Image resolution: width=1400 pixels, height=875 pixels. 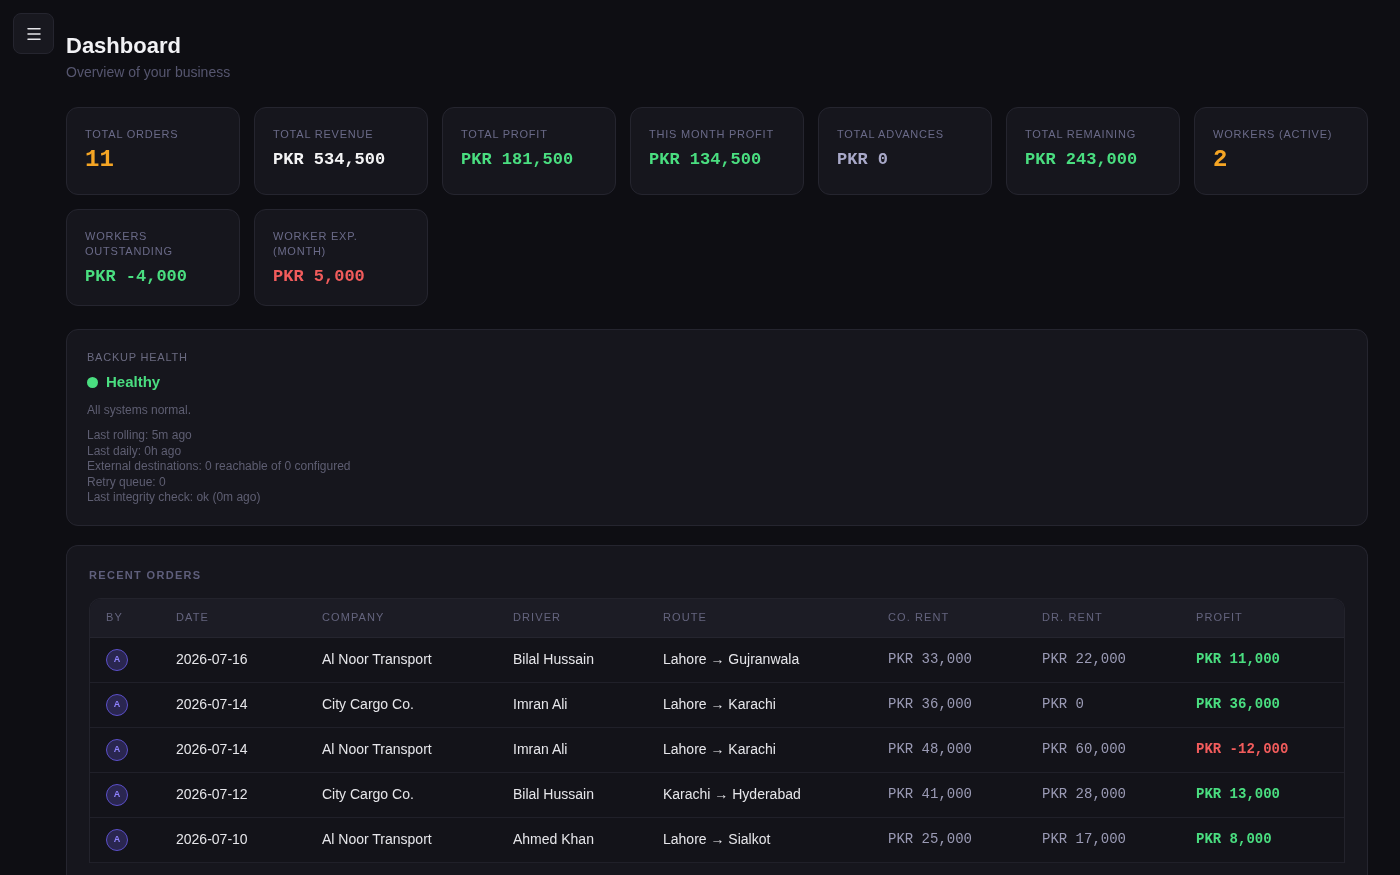 I want to click on table-cell-text: PKR -12,000, so click(x=1243, y=749).